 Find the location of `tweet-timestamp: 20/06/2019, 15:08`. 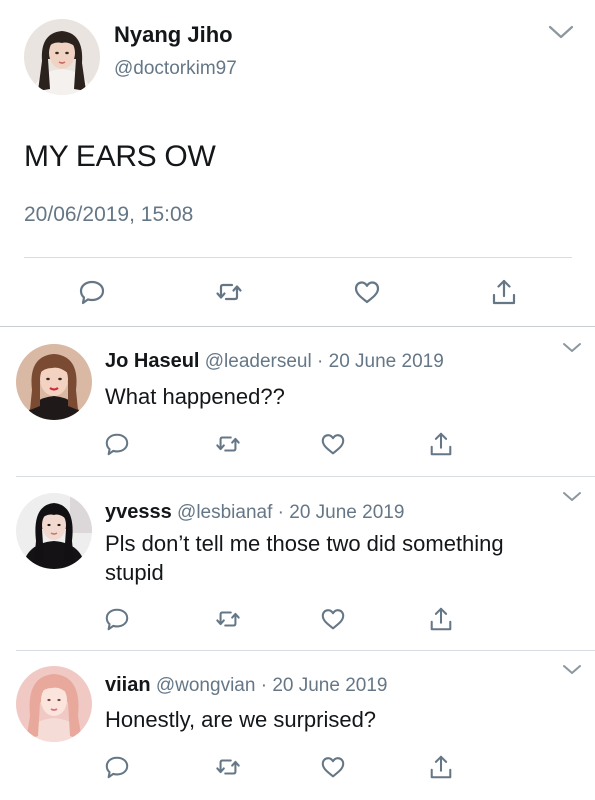

tweet-timestamp: 20/06/2019, 15:08 is located at coordinates (109, 214).